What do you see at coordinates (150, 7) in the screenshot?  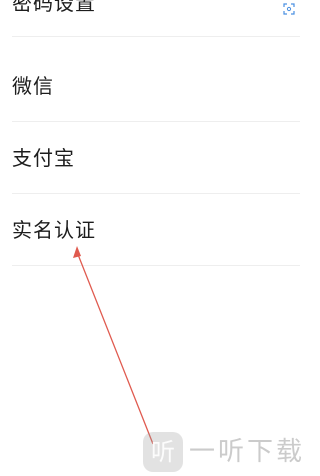 I see `settings-item-password: 密码设置` at bounding box center [150, 7].